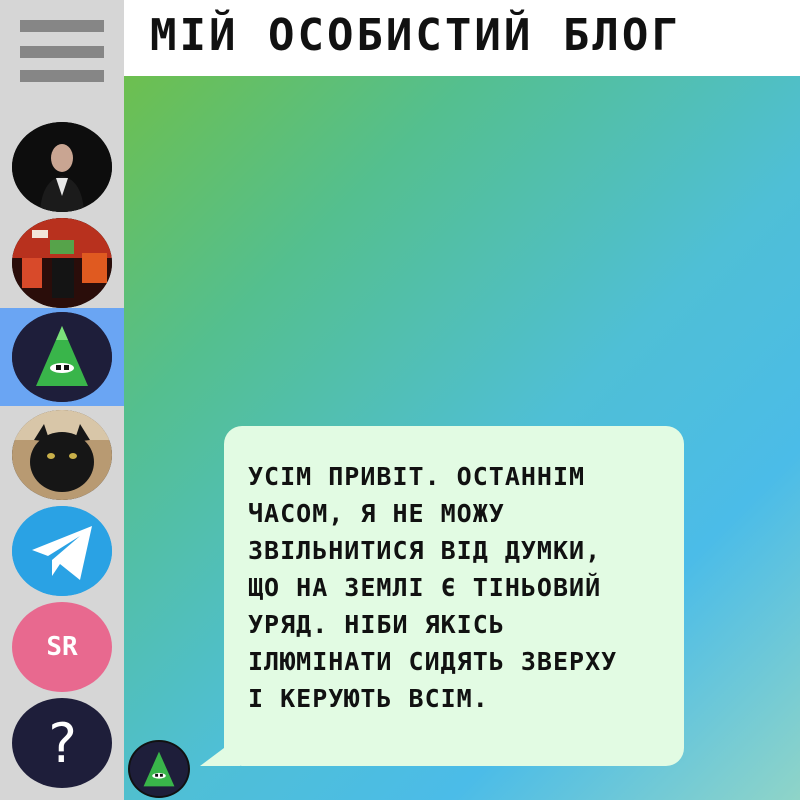  I want to click on page-header: МІЙ ОСОБИСТИЙ БЛОГ, so click(462, 38).